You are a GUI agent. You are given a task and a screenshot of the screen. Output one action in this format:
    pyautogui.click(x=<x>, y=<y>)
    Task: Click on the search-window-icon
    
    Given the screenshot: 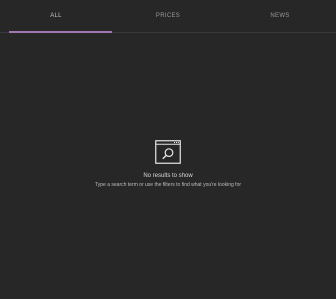 What is the action you would take?
    pyautogui.click(x=168, y=152)
    